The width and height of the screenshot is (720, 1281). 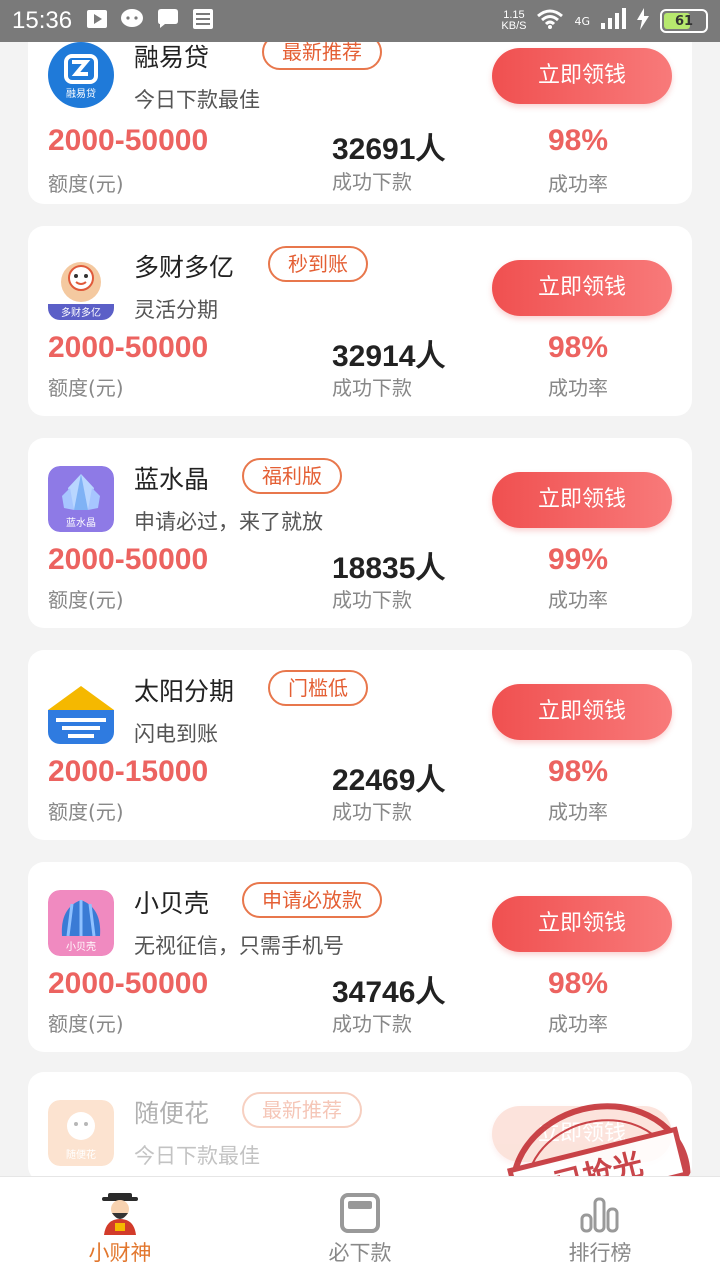 I want to click on success-count: 32691人, so click(x=389, y=149).